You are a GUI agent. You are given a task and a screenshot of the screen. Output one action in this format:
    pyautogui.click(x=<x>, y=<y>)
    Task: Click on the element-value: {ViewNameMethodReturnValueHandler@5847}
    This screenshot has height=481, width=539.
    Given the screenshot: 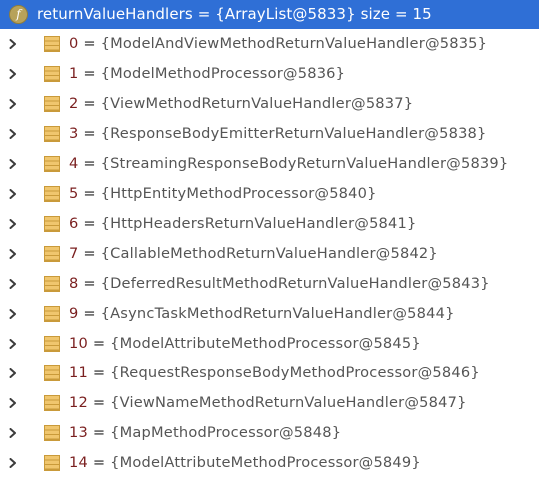 What is the action you would take?
    pyautogui.click(x=288, y=403)
    